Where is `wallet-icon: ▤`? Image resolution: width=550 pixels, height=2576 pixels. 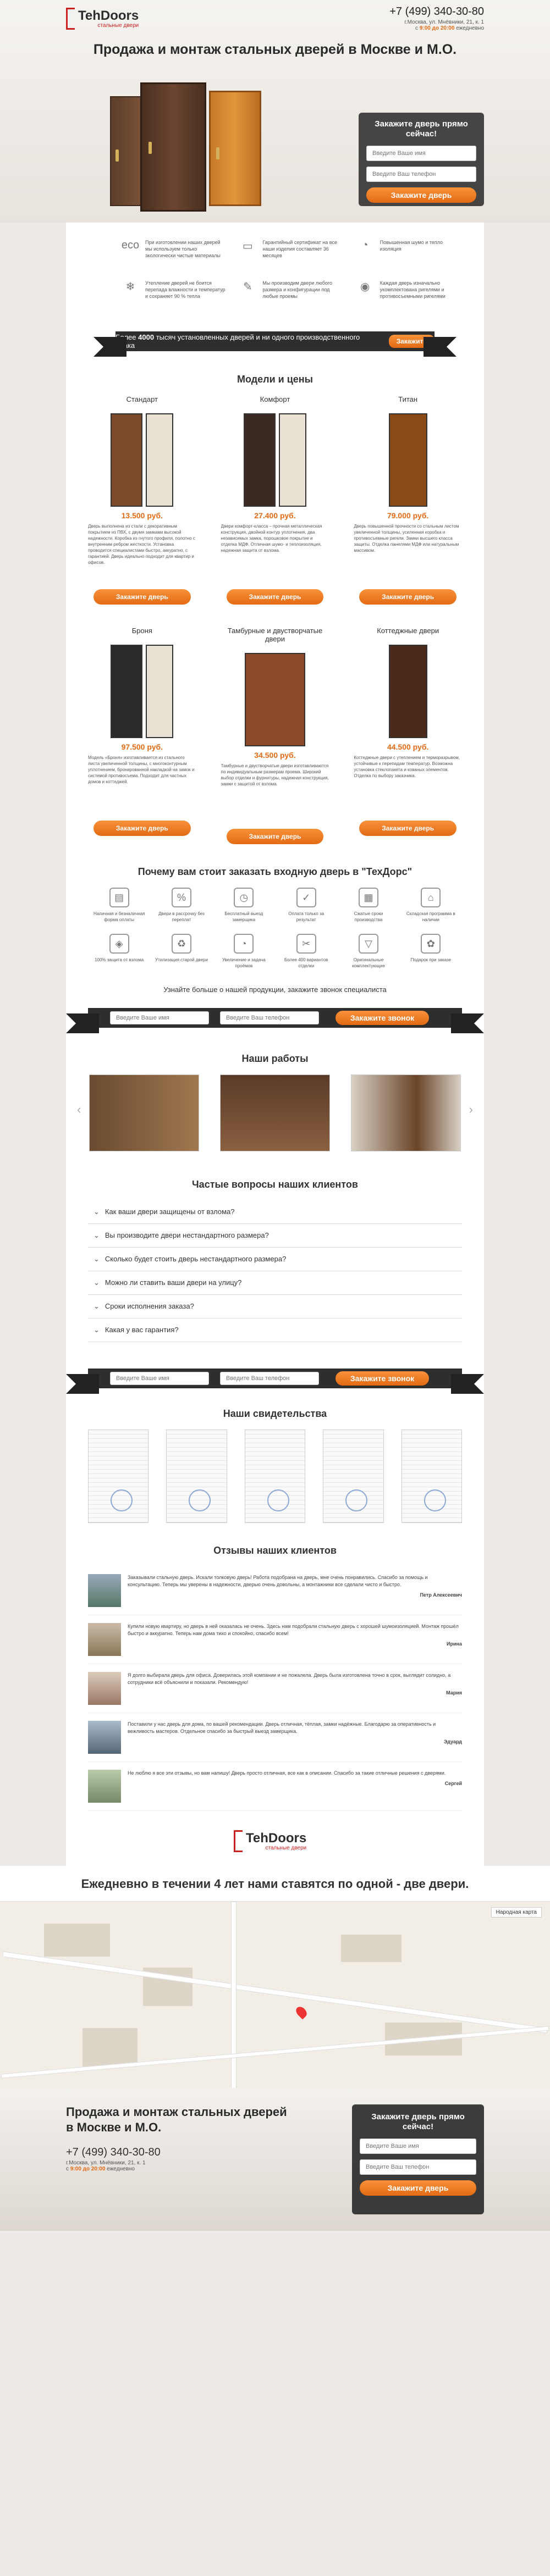 wallet-icon: ▤ is located at coordinates (119, 897).